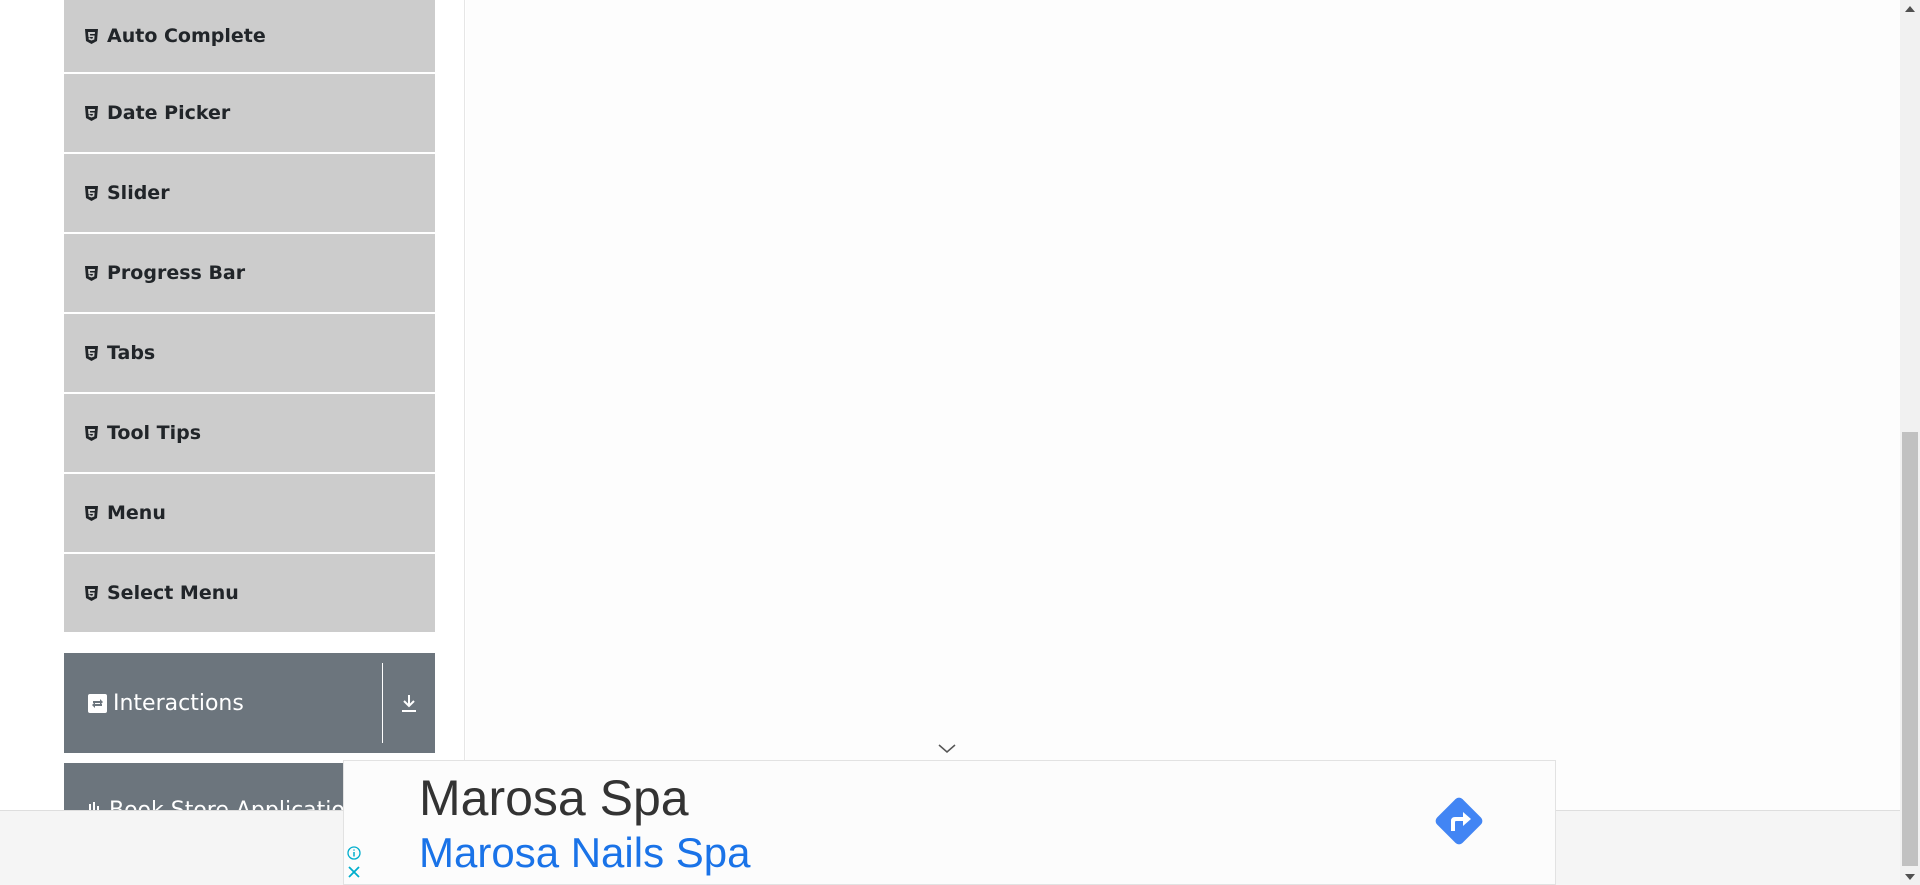 This screenshot has height=885, width=1920. What do you see at coordinates (249, 193) in the screenshot?
I see `menu-item-slider: Slider` at bounding box center [249, 193].